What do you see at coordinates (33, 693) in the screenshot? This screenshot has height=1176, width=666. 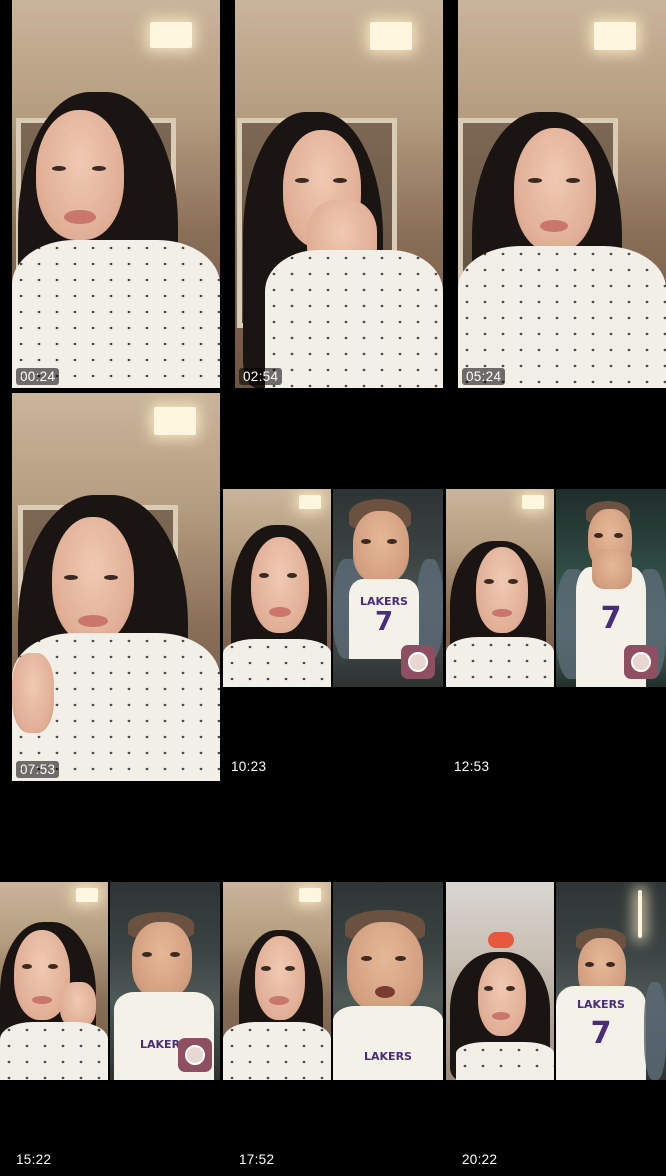 I see `hand` at bounding box center [33, 693].